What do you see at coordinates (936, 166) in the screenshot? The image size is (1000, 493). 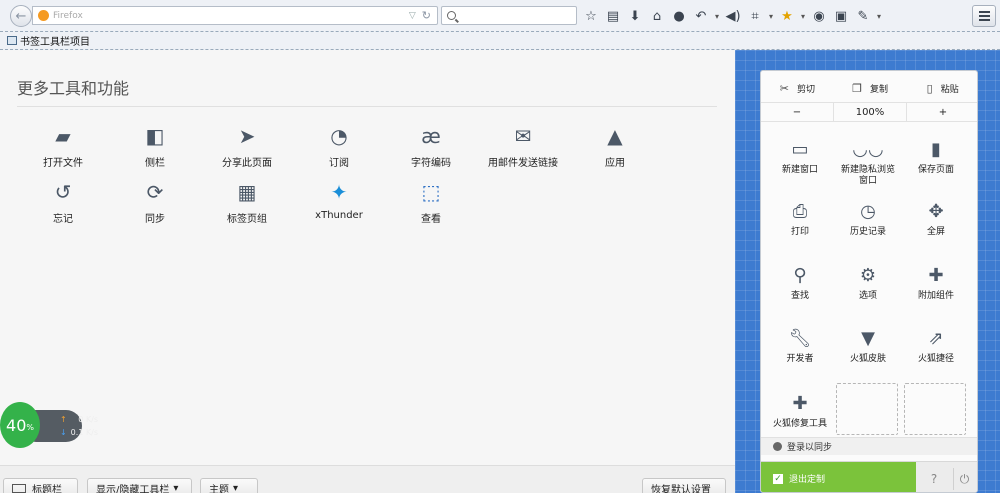 I see `save-page-button: ▮ 保存页面` at bounding box center [936, 166].